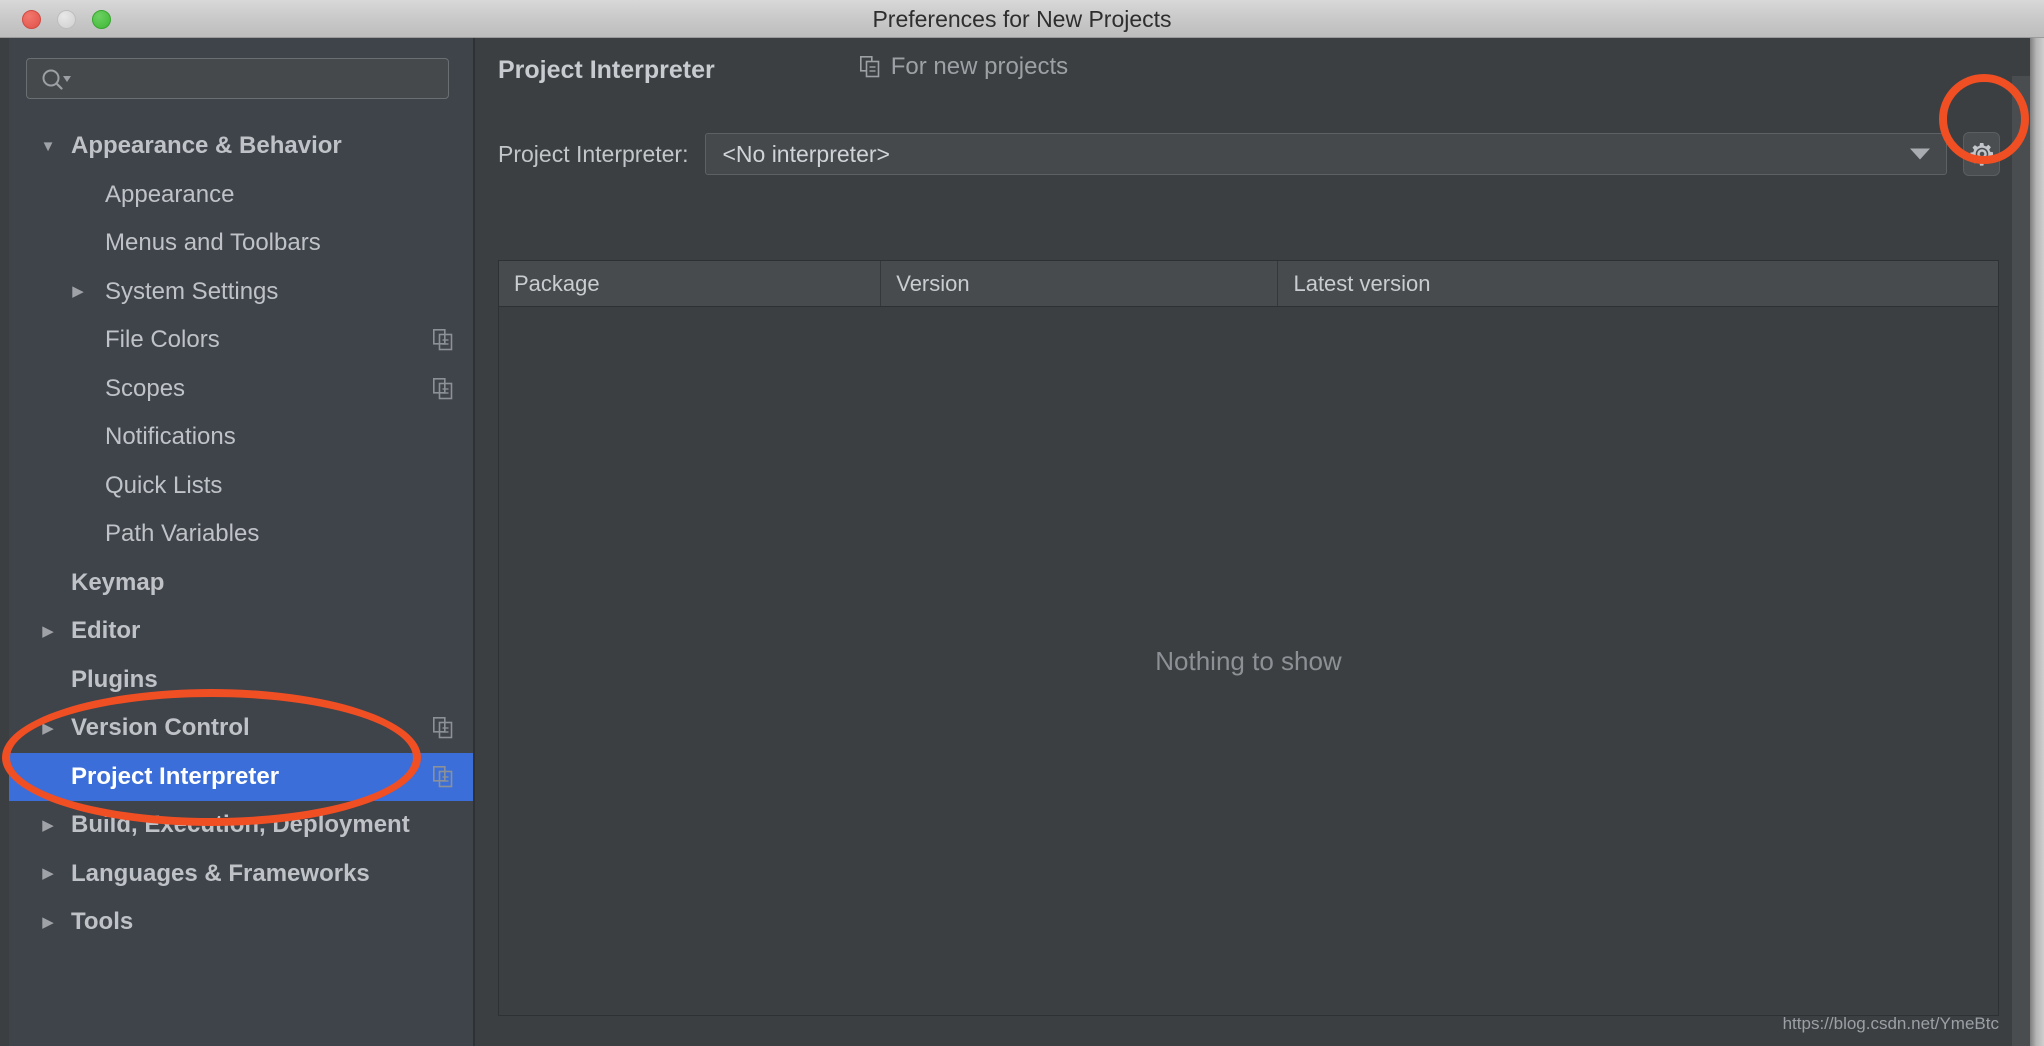  Describe the element at coordinates (241, 195) in the screenshot. I see `sidebar-item-appearance: Appearance` at that location.